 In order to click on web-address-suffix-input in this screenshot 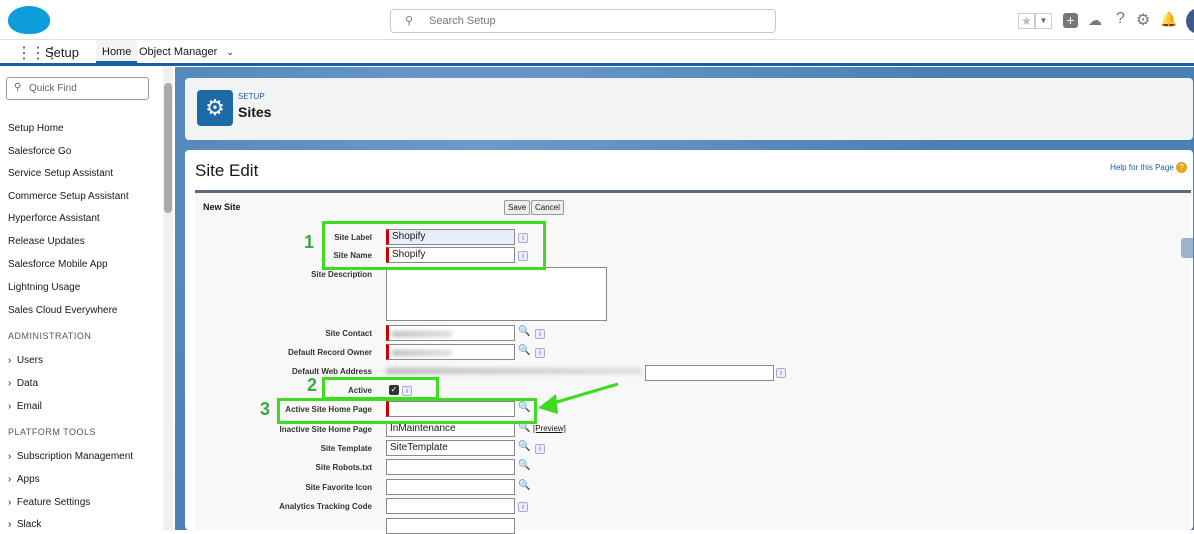, I will do `click(709, 373)`.